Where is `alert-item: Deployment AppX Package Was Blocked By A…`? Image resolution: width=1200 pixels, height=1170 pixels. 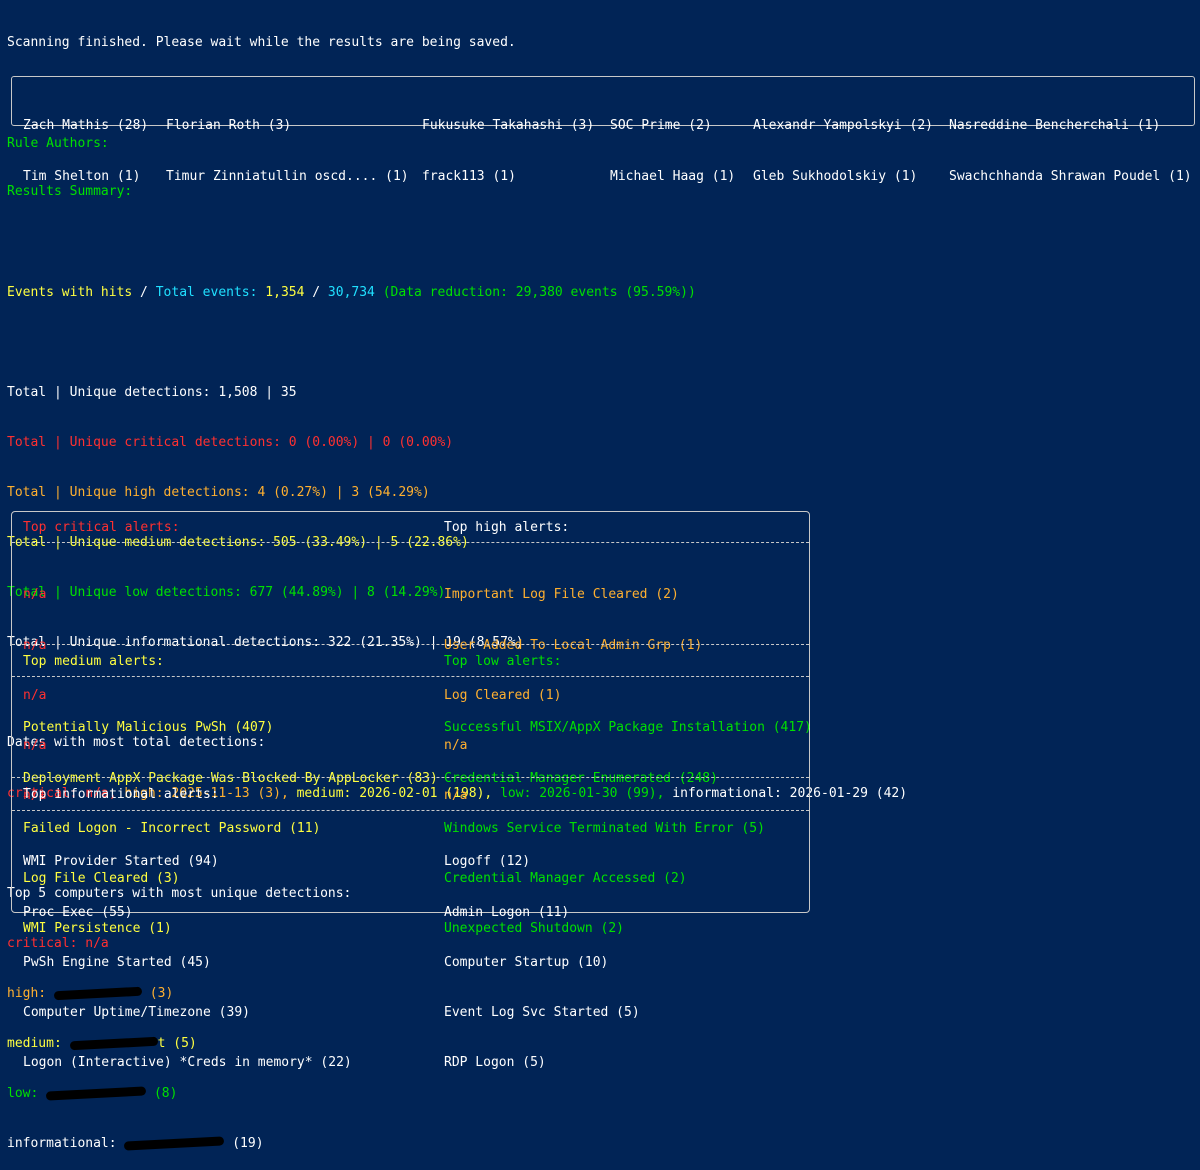 alert-item: Deployment AppX Package Was Blocked By A… is located at coordinates (230, 778).